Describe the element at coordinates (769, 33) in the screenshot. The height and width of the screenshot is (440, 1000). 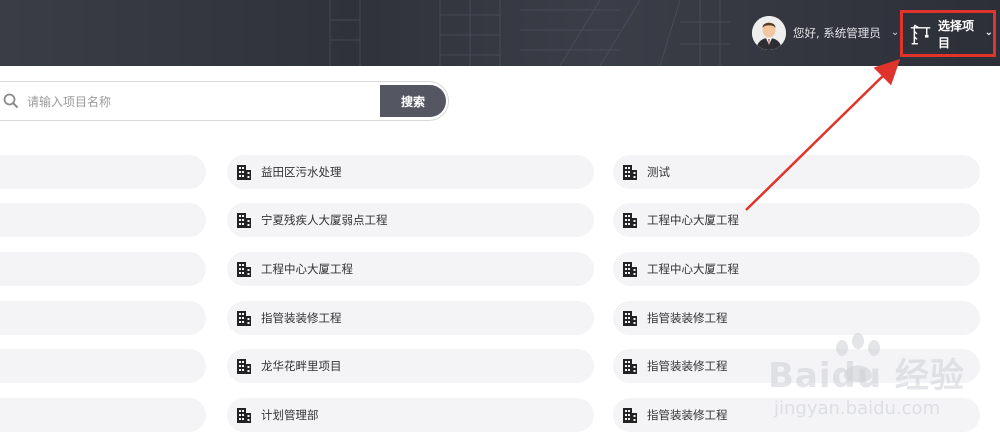
I see `avatar` at that location.